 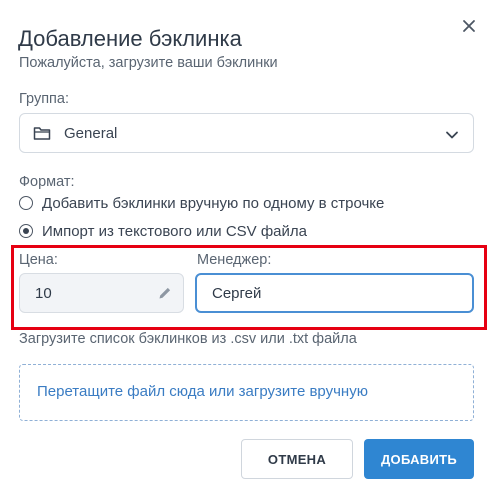 What do you see at coordinates (334, 293) in the screenshot?
I see `manager-input: Сергей` at bounding box center [334, 293].